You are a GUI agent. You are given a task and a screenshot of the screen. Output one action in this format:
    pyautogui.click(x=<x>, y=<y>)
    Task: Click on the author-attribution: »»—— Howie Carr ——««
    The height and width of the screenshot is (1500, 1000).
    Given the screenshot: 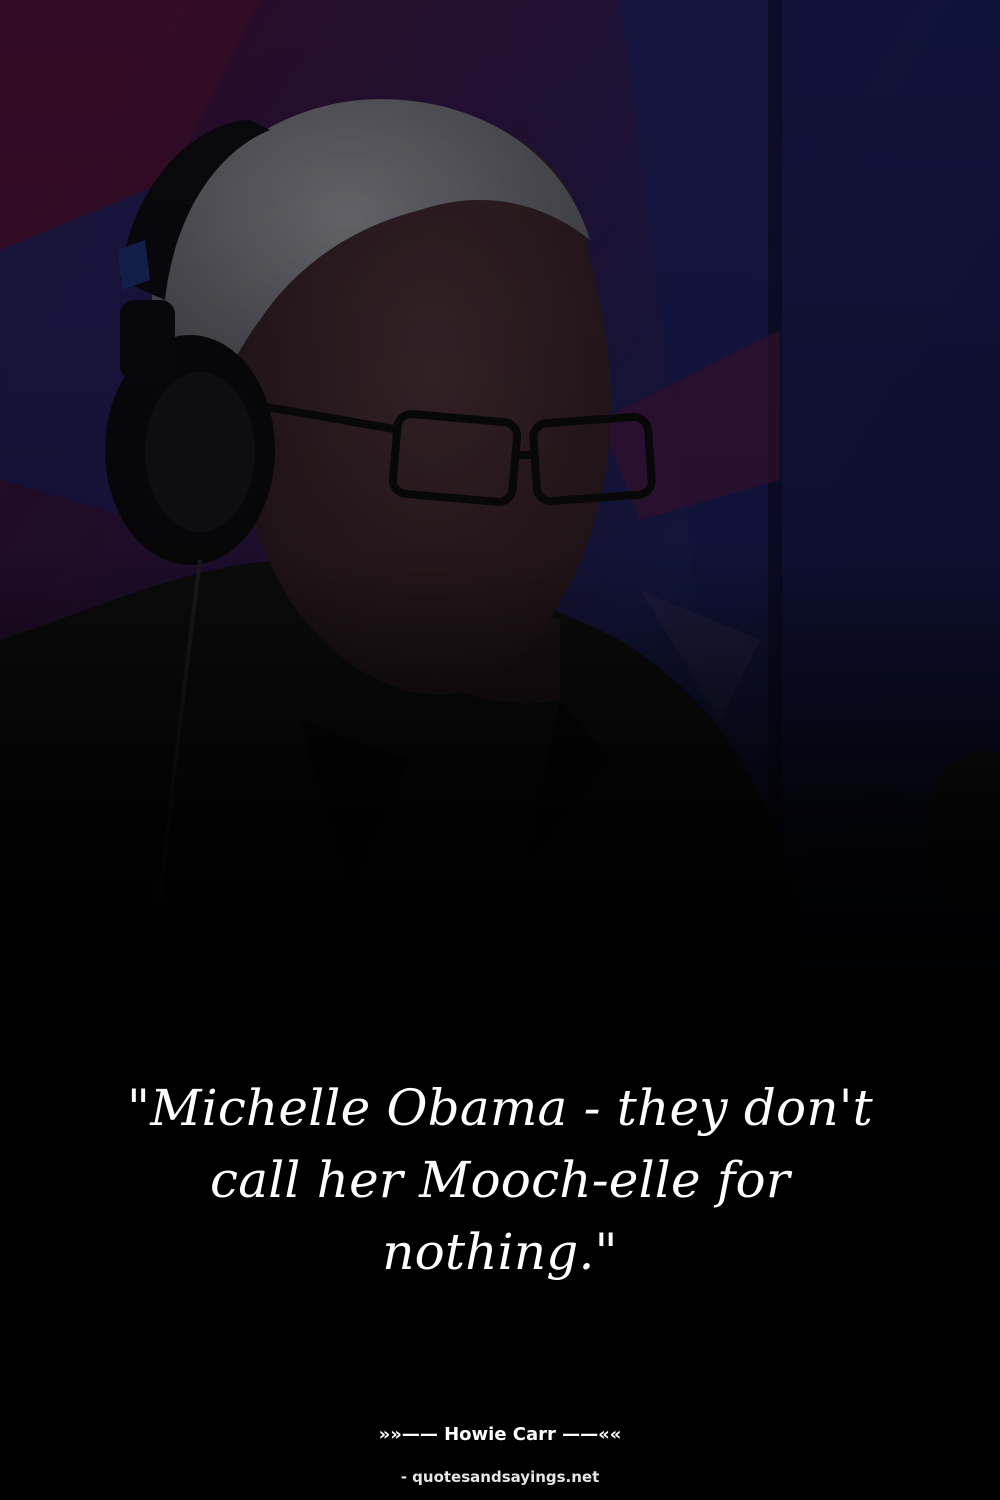 What is the action you would take?
    pyautogui.click(x=500, y=1434)
    